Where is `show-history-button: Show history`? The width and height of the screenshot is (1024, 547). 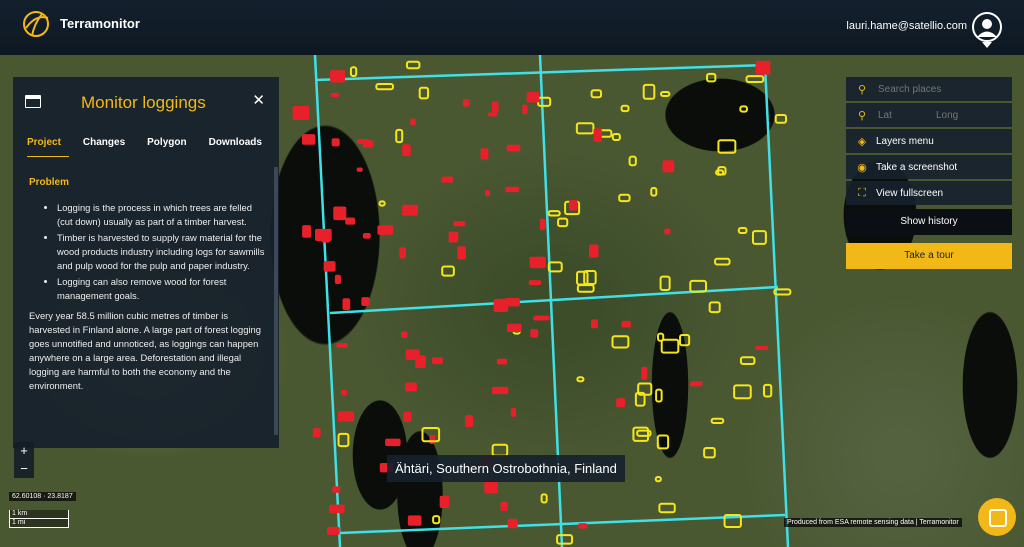
show-history-button: Show history is located at coordinates (929, 222).